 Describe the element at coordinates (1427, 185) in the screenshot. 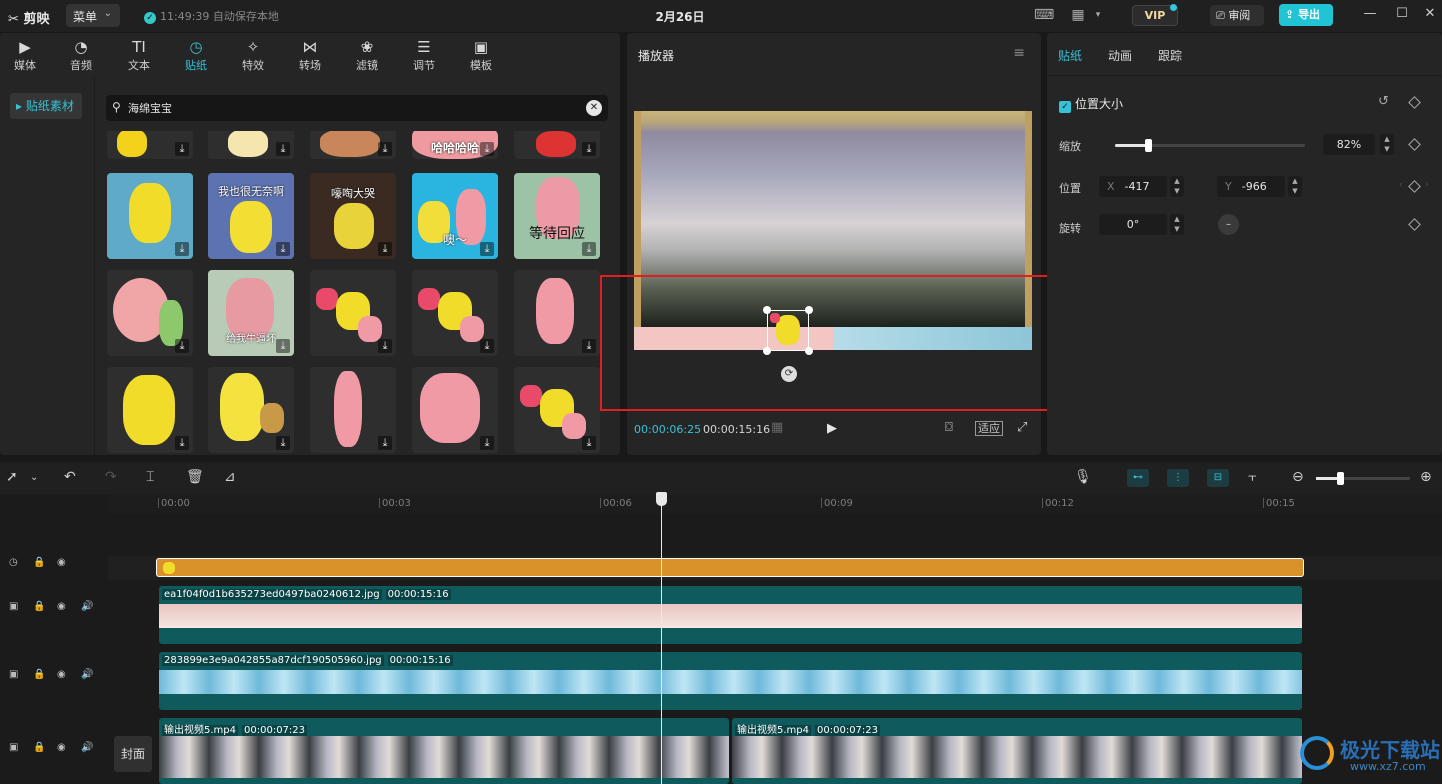

I see `next-keyframe-icon: ›` at that location.